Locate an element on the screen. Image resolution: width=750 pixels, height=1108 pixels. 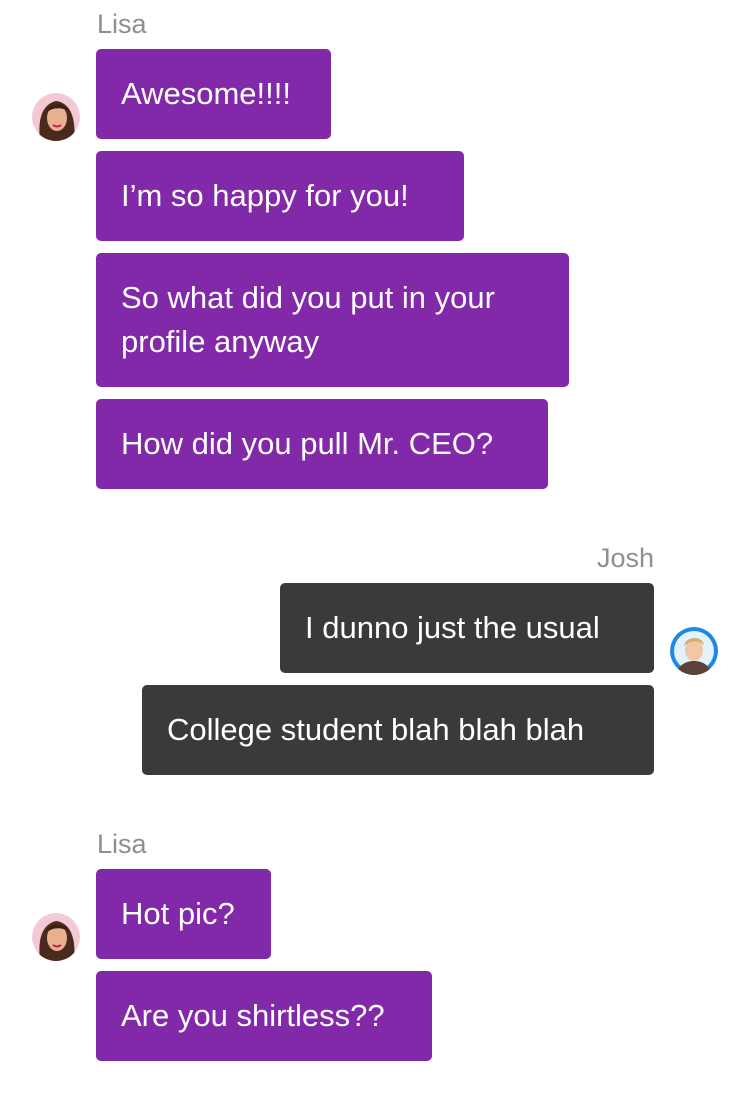
message-bubble: Are you shirtless?? is located at coordinates (264, 1016).